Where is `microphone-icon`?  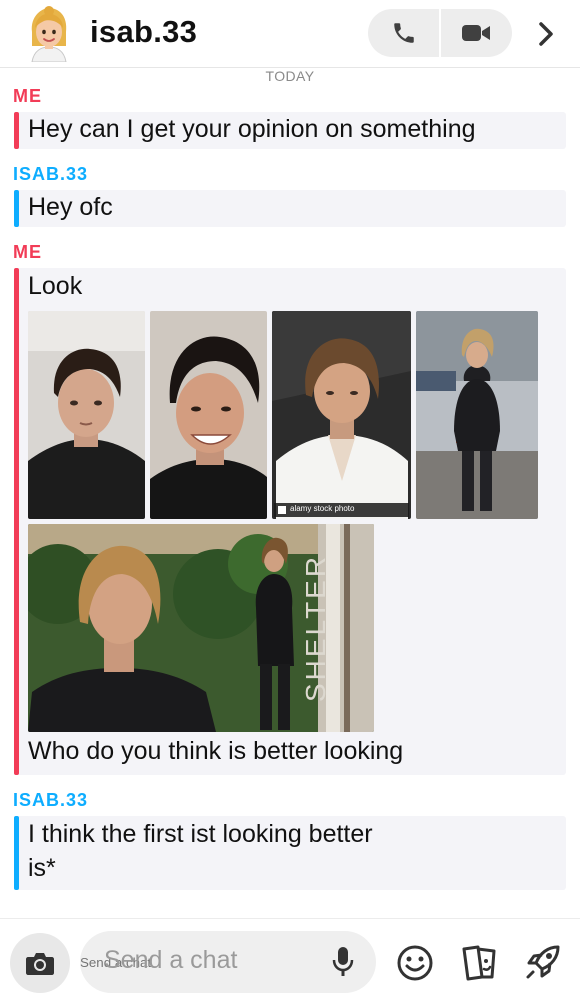
microphone-icon is located at coordinates (343, 962).